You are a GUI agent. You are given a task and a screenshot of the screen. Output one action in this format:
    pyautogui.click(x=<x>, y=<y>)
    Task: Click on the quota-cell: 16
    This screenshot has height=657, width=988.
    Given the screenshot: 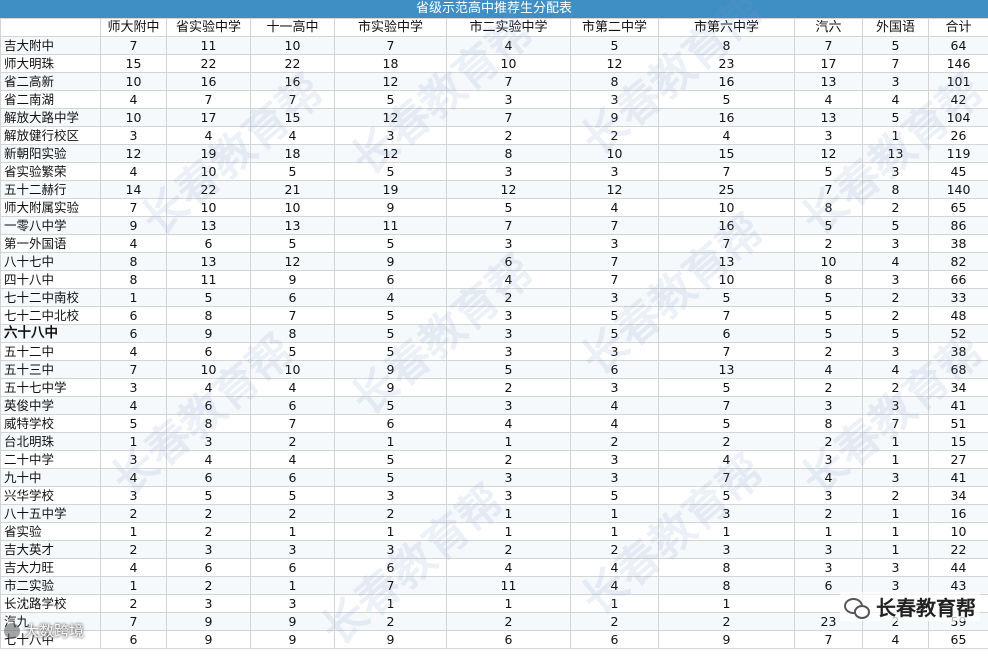 What is the action you would take?
    pyautogui.click(x=293, y=82)
    